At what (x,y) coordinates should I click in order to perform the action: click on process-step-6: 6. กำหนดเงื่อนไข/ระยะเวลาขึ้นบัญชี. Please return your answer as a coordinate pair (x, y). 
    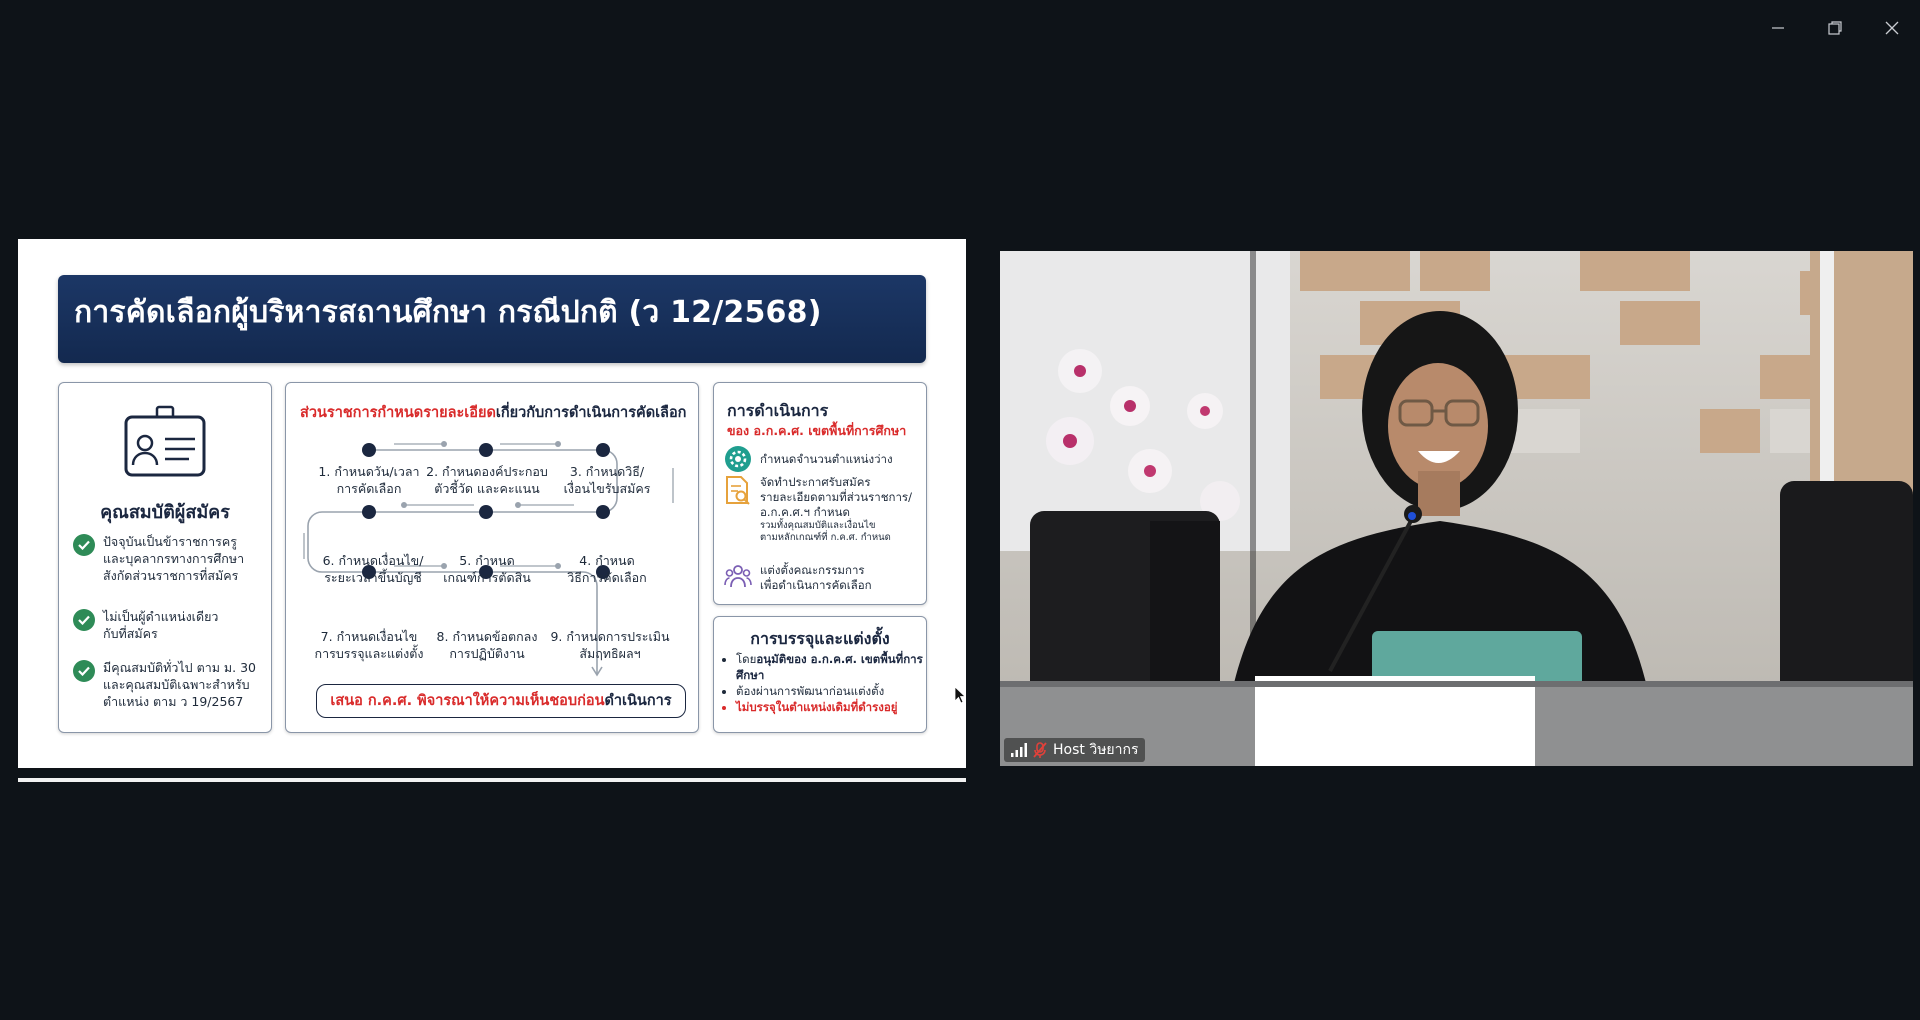
    Looking at the image, I should click on (373, 569).